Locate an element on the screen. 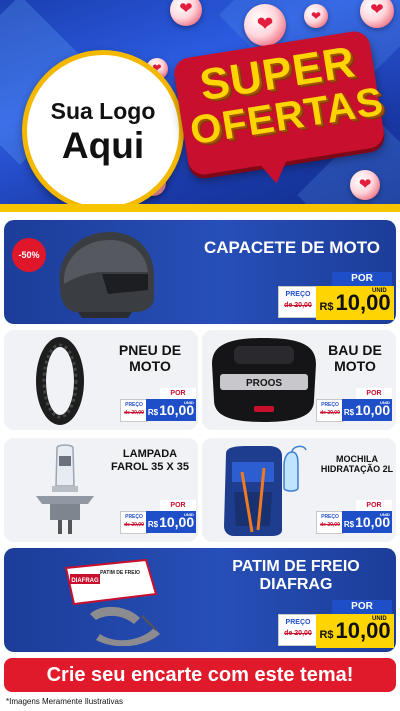 This screenshot has height=711, width=400. product-name: PATIM DE FREIO DIAFRAG is located at coordinates (296, 576).